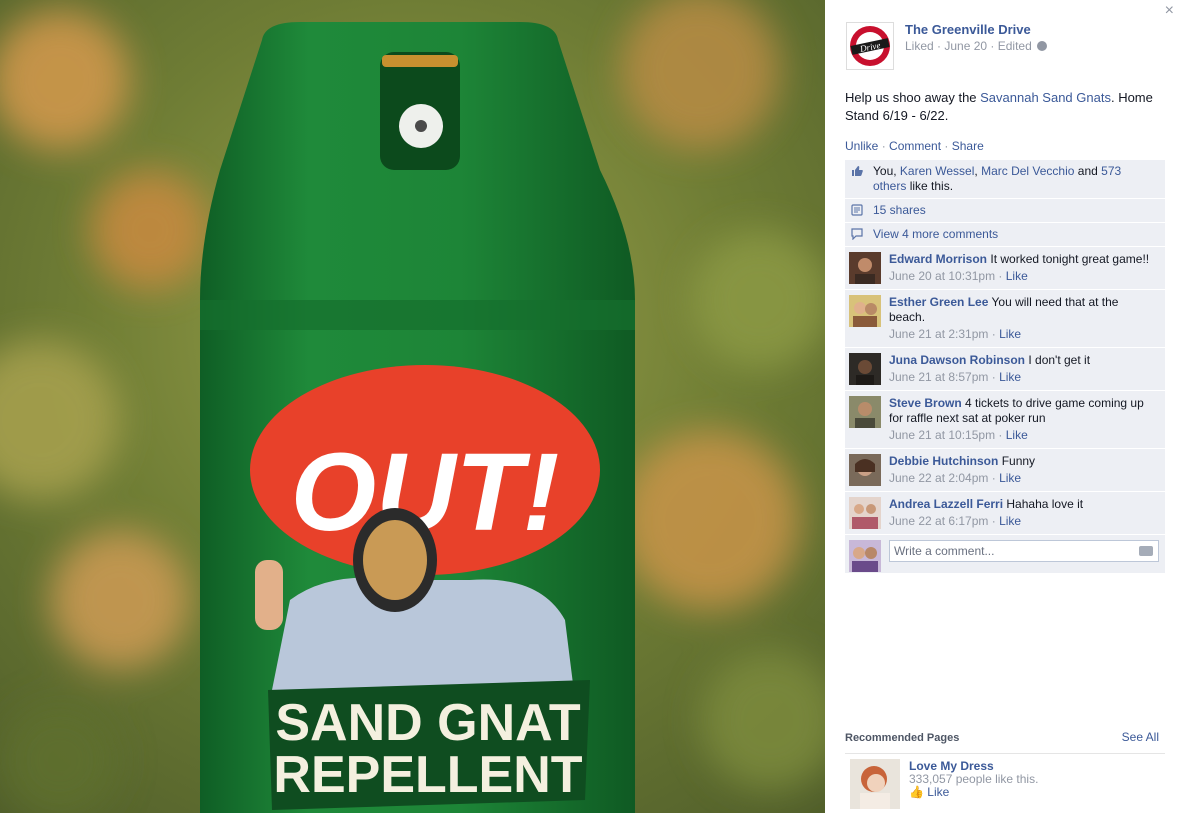 The width and height of the screenshot is (1184, 813). What do you see at coordinates (1059, 360) in the screenshot?
I see `comment-text: I don't get it` at bounding box center [1059, 360].